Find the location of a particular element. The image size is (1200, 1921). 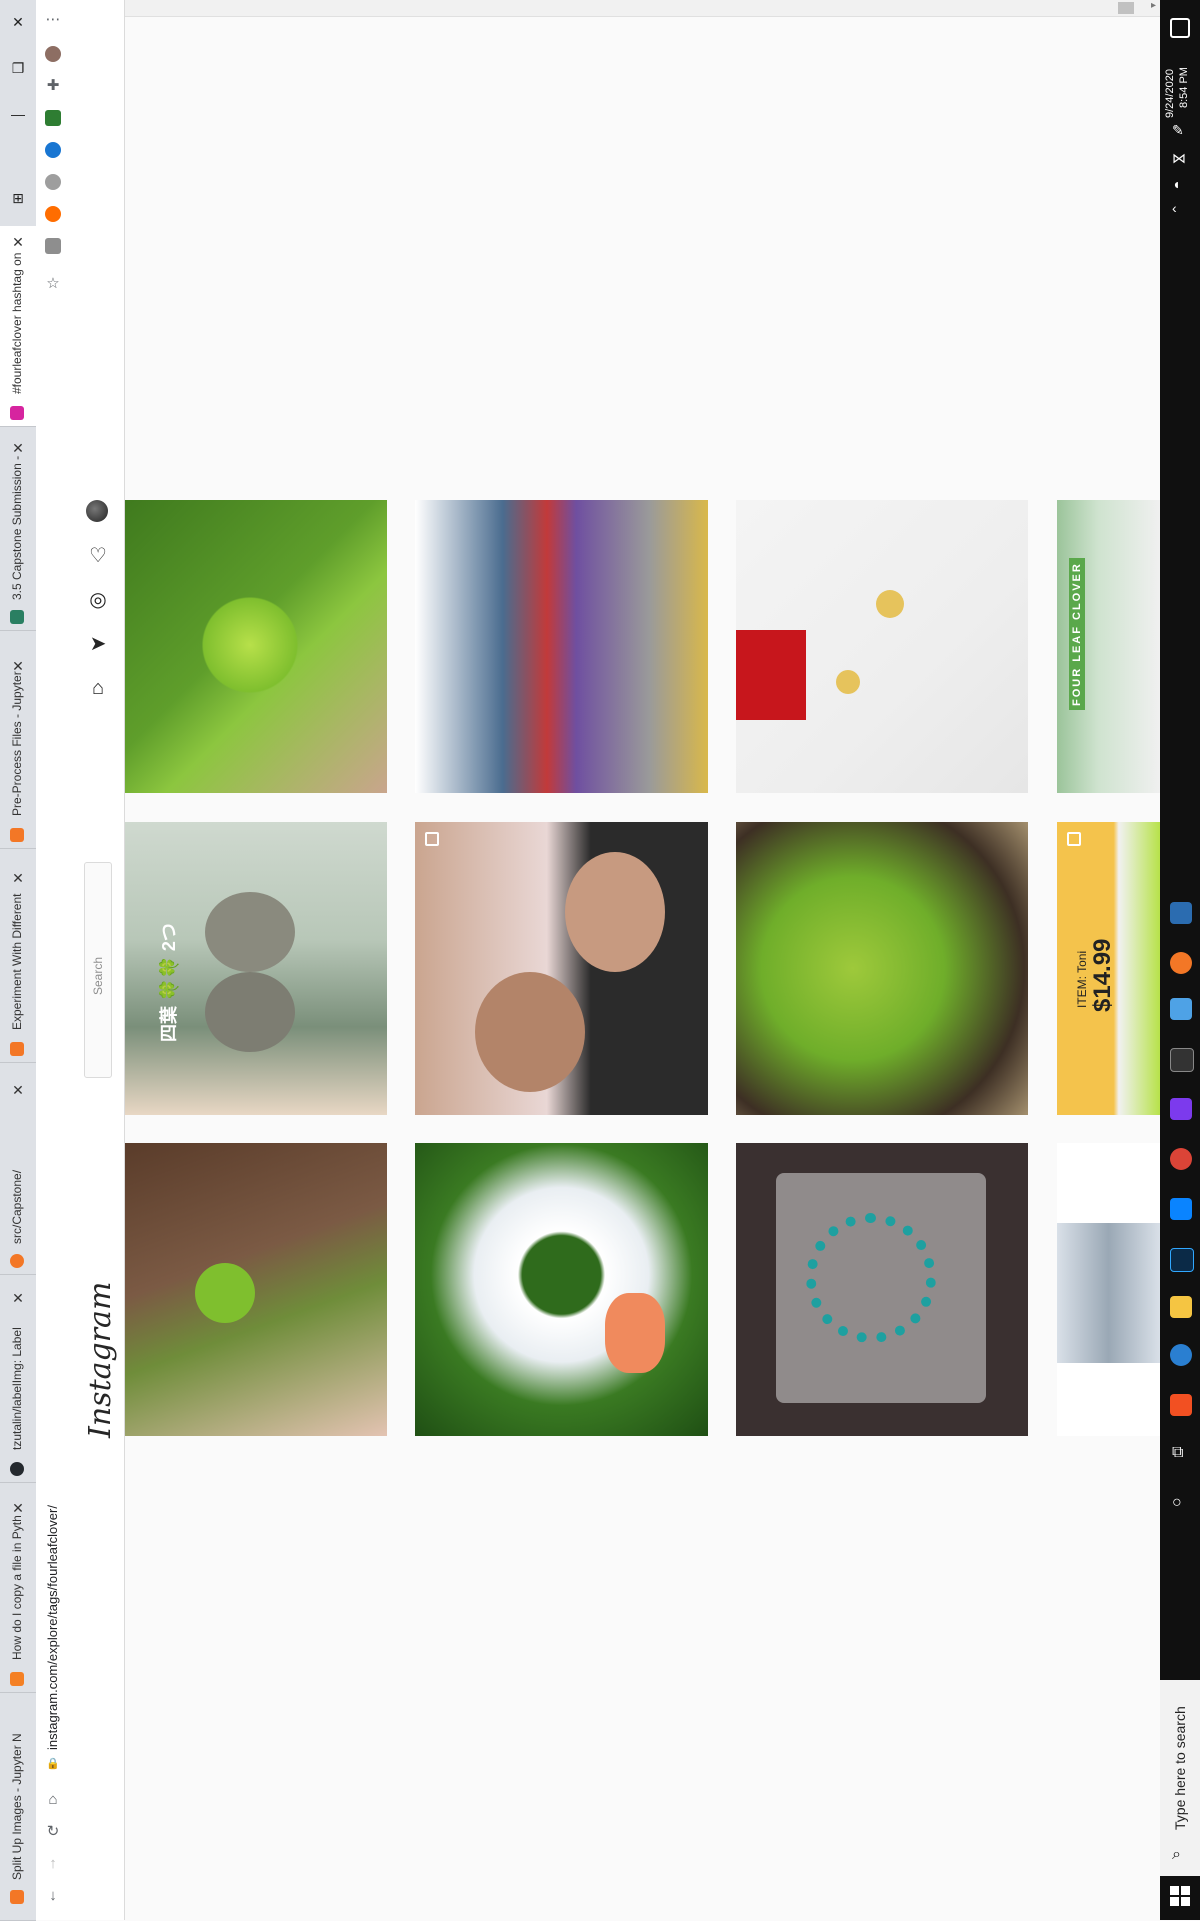

post-tile: 四葉 🍀🍀 2つ is located at coordinates (256, 968).